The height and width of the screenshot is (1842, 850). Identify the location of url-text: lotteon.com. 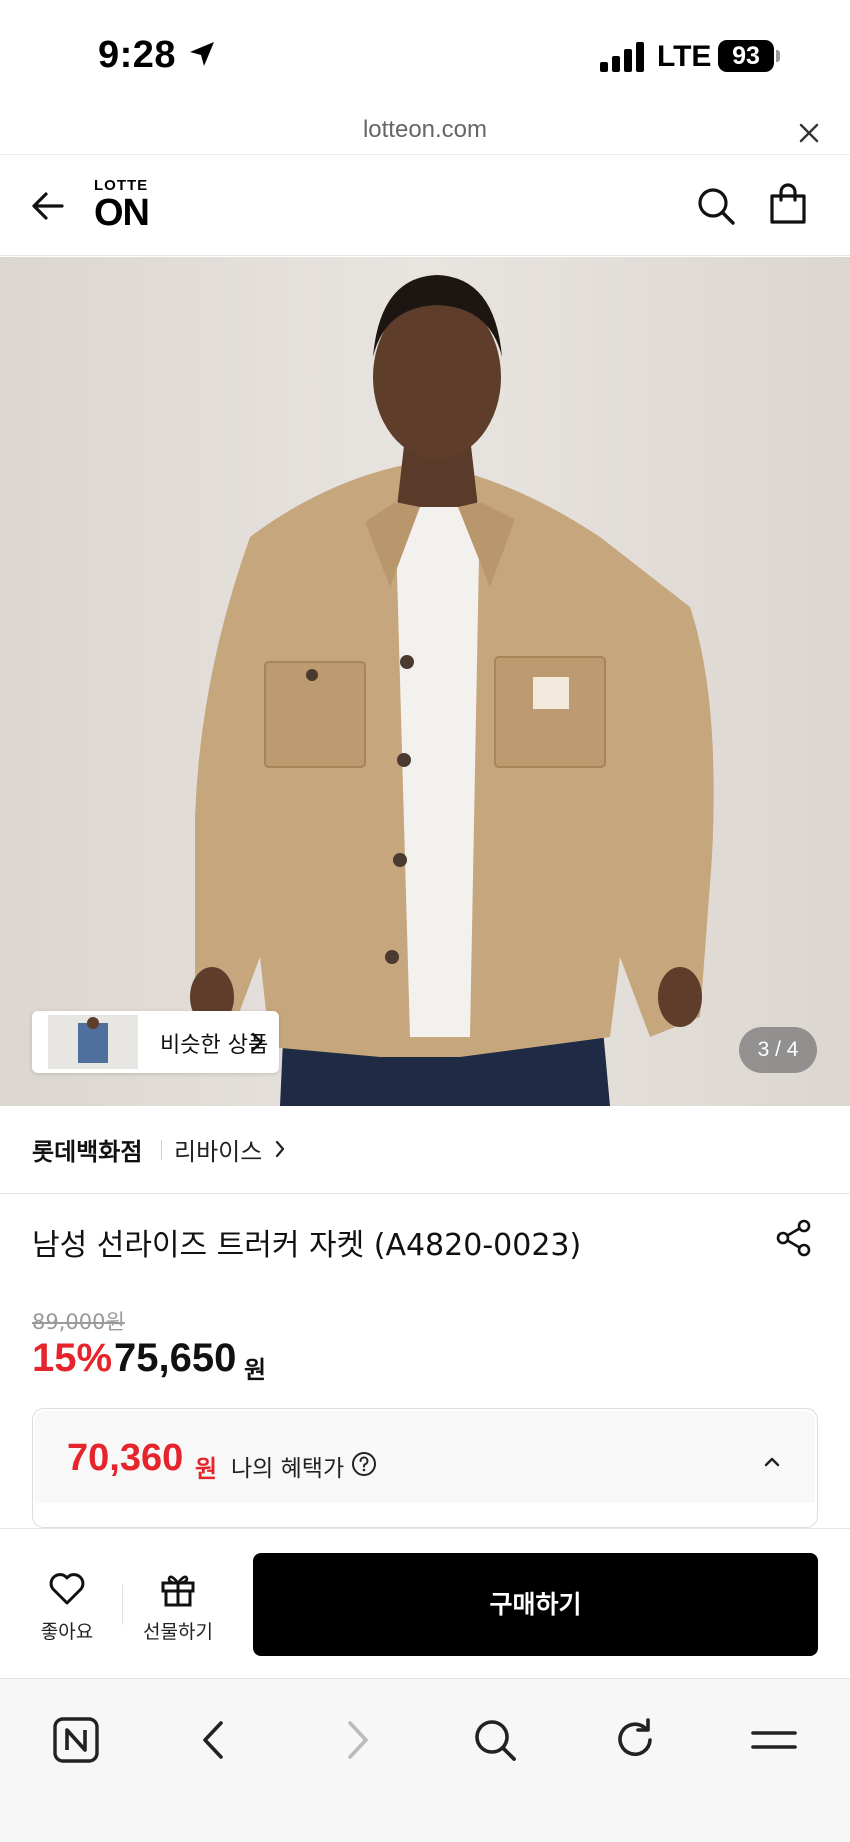
(425, 130).